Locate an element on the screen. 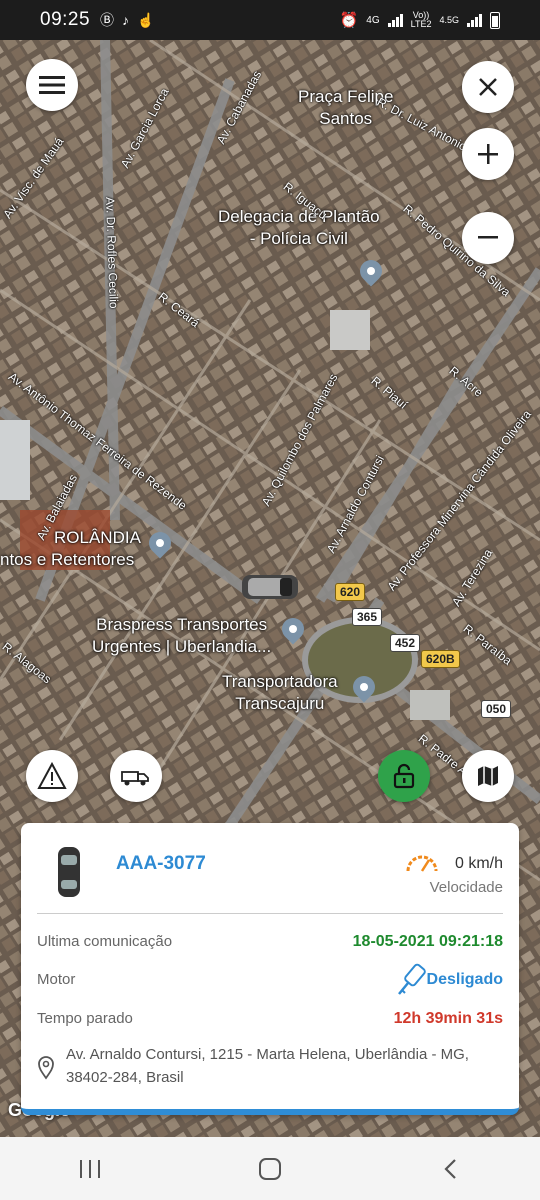 This screenshot has height=1200, width=540. home-icon is located at coordinates (270, 1168).